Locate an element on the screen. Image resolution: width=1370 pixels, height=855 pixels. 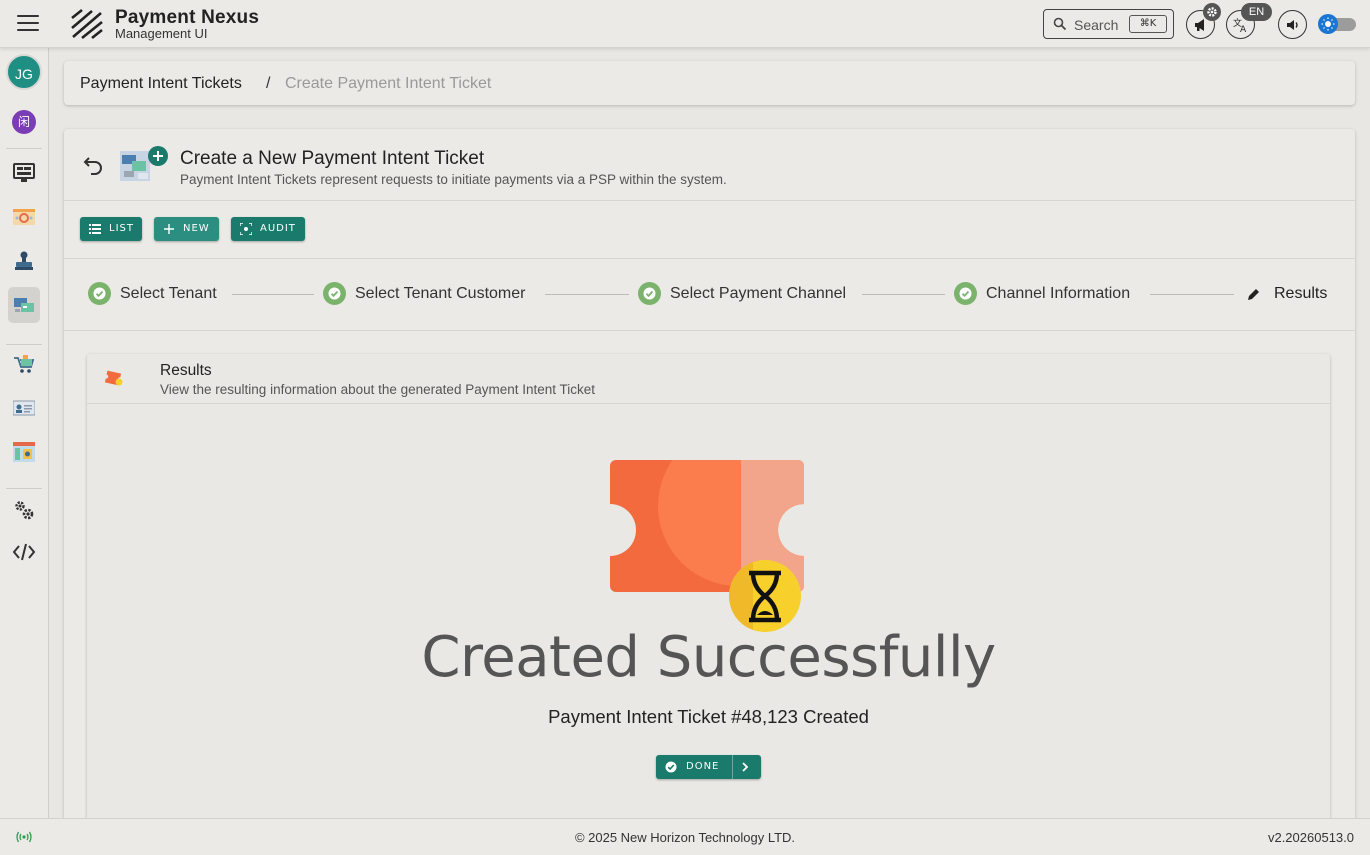
page-title: Create a New Payment Intent Ticket is located at coordinates (332, 158).